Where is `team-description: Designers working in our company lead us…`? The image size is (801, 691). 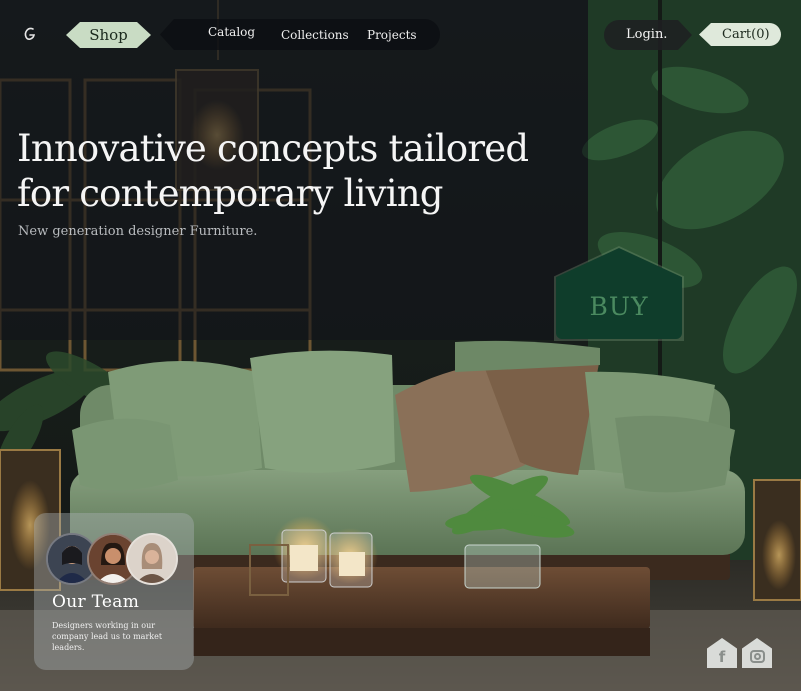 team-description: Designers working in our company lead us… is located at coordinates (107, 636).